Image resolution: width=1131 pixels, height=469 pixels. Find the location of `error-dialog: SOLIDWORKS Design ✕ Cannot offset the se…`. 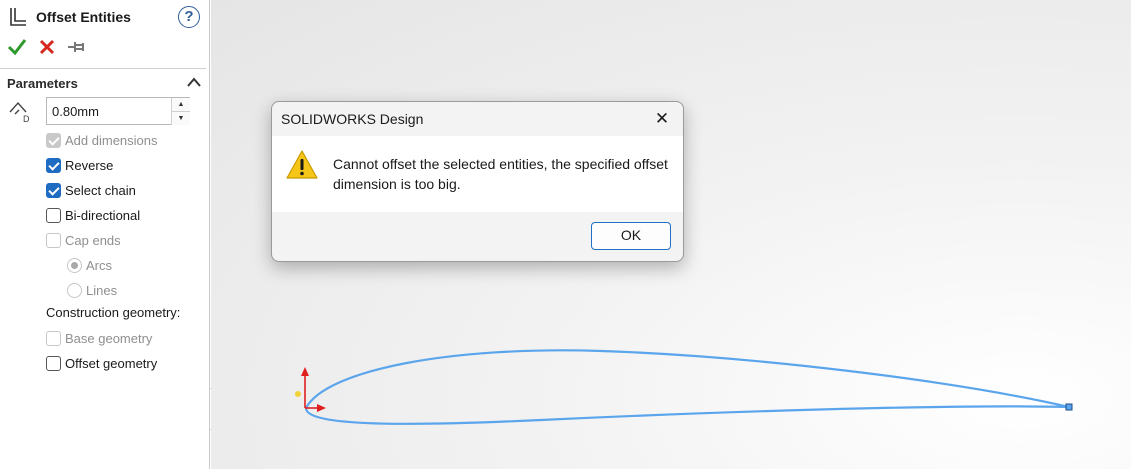

error-dialog: SOLIDWORKS Design ✕ Cannot offset the se… is located at coordinates (477, 181).